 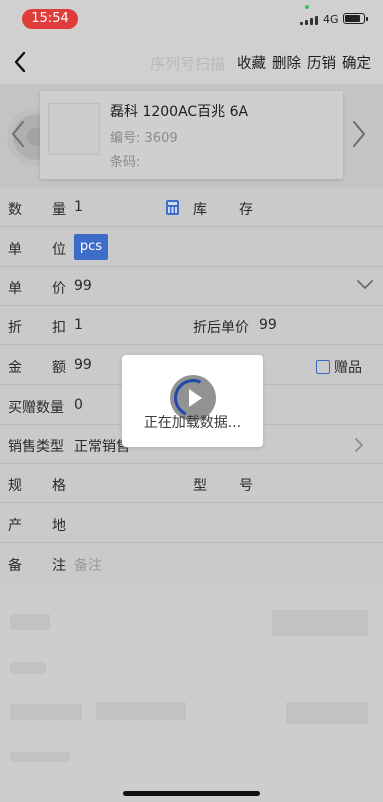 What do you see at coordinates (191, 247) in the screenshot?
I see `unit-row: 单位 pcs` at bounding box center [191, 247].